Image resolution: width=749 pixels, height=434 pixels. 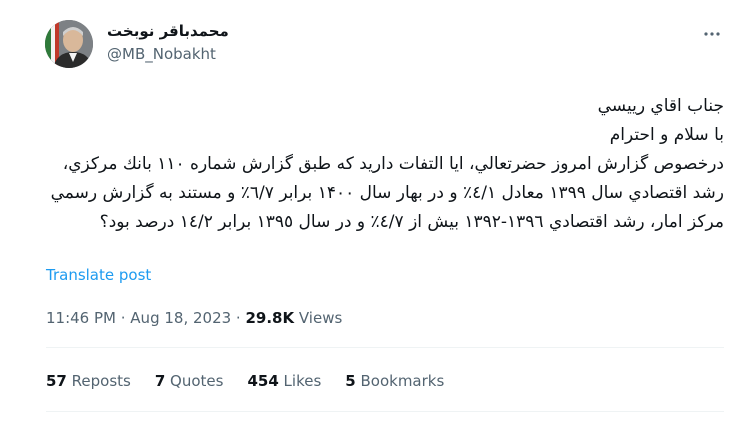 What do you see at coordinates (400, 381) in the screenshot?
I see `bookmarks-label: Bookmarks` at bounding box center [400, 381].